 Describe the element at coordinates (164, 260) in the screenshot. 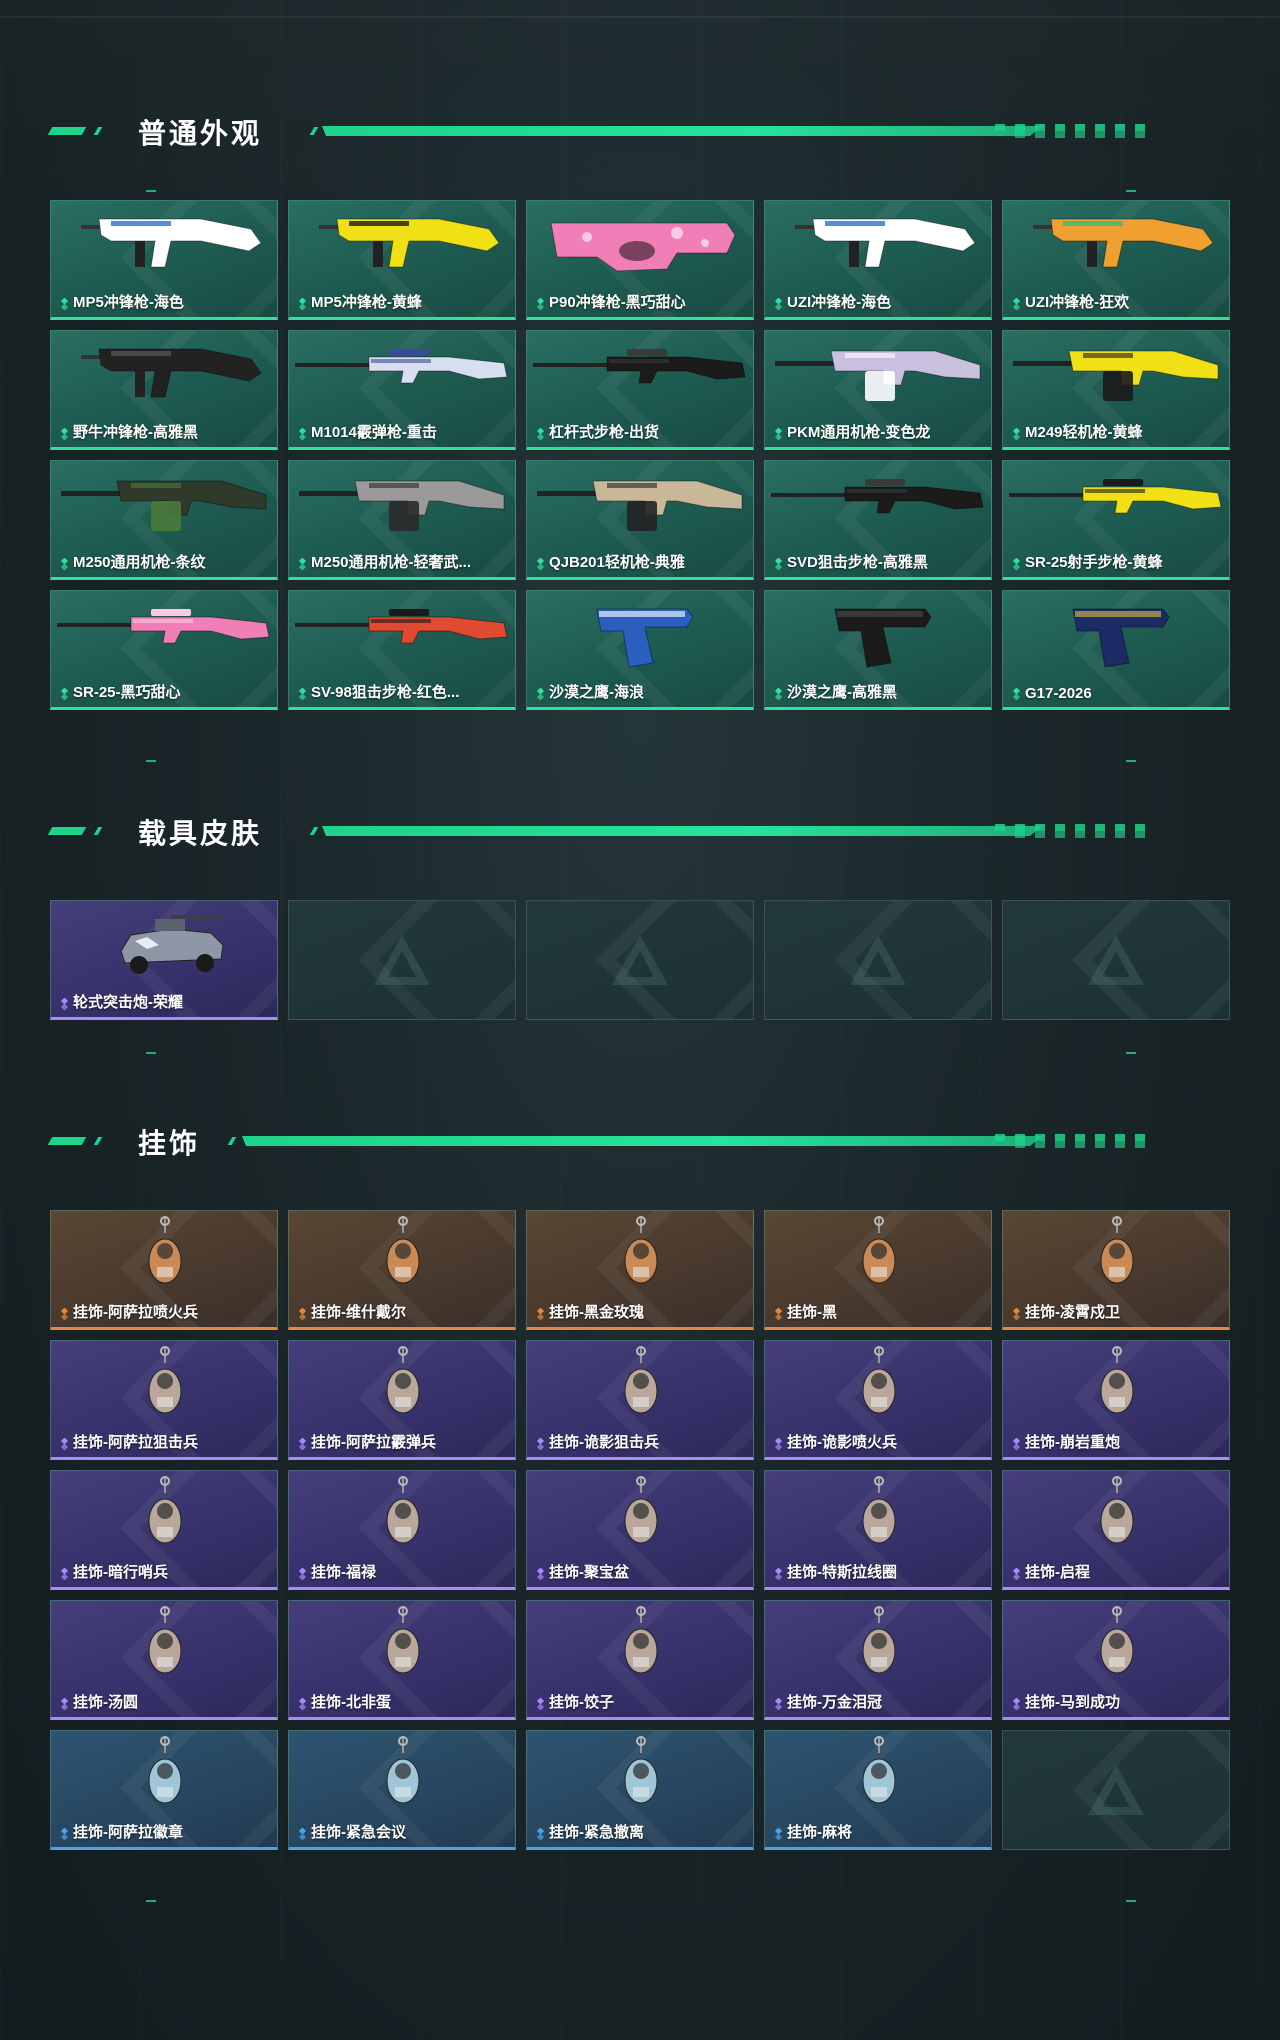

I see `weapon-card: MP5冲锋枪-海色` at that location.